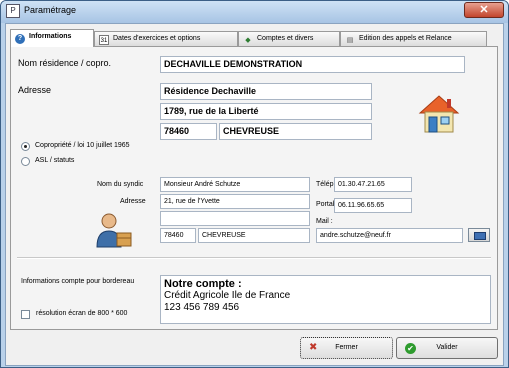 This screenshot has width=509, height=368. I want to click on accounts-icon: ◆, so click(248, 40).